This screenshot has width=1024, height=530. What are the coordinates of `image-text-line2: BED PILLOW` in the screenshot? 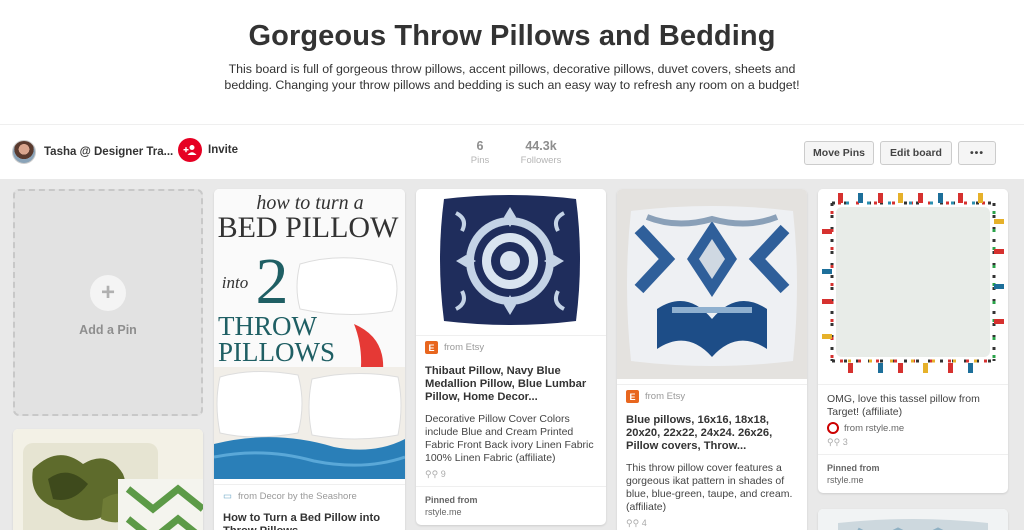 It's located at (308, 227).